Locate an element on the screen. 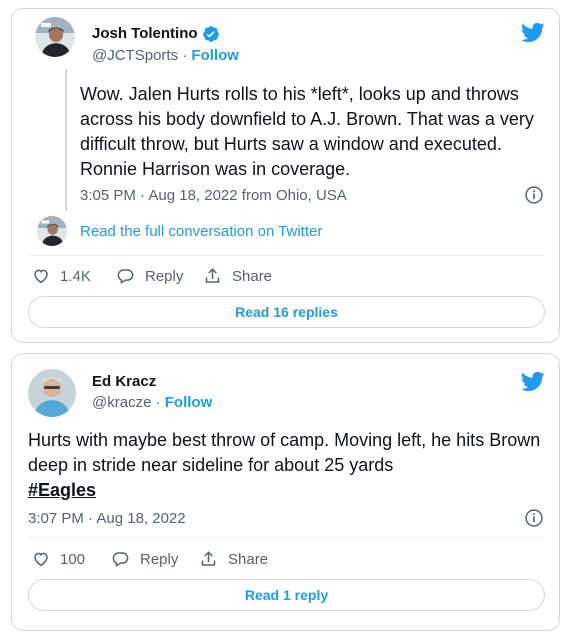 The image size is (566, 637). like-count: 100 is located at coordinates (73, 559).